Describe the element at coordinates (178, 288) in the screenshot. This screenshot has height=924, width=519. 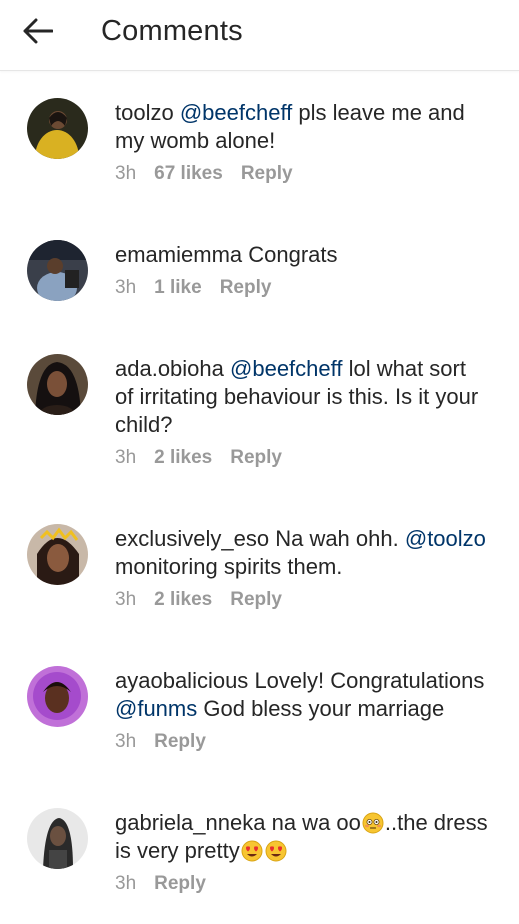
I see `likes-count: 1 like` at that location.